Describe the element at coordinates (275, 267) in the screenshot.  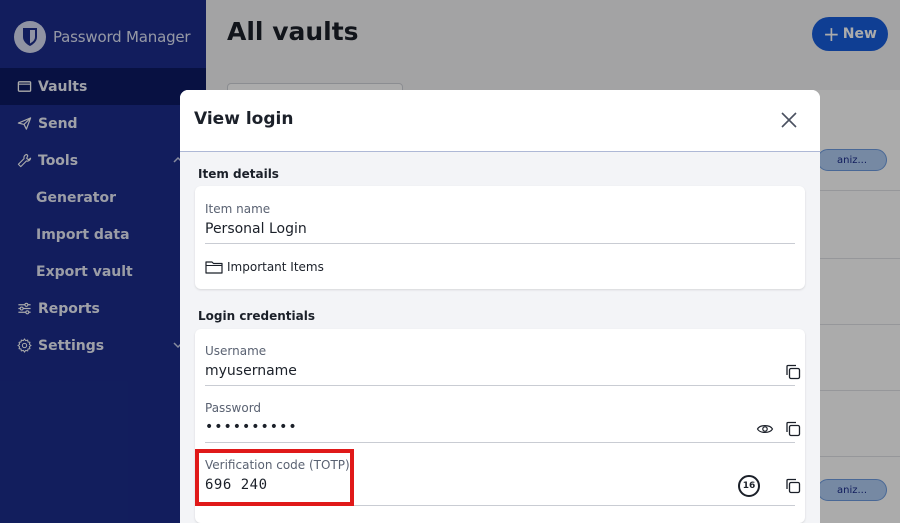
I see `folder-name: Important Items` at that location.